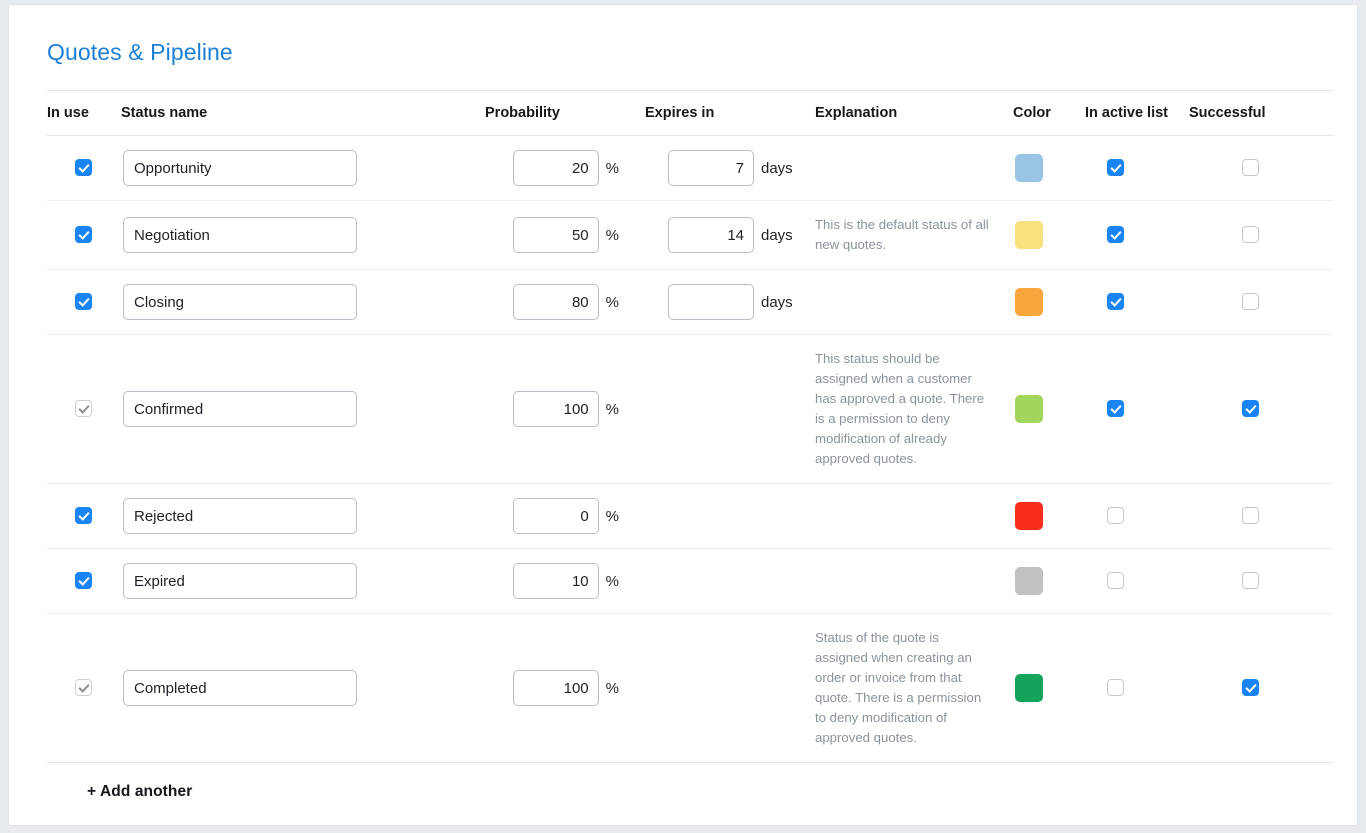 The width and height of the screenshot is (1366, 833). Describe the element at coordinates (140, 52) in the screenshot. I see `page-title: Quotes & Pipeline` at that location.